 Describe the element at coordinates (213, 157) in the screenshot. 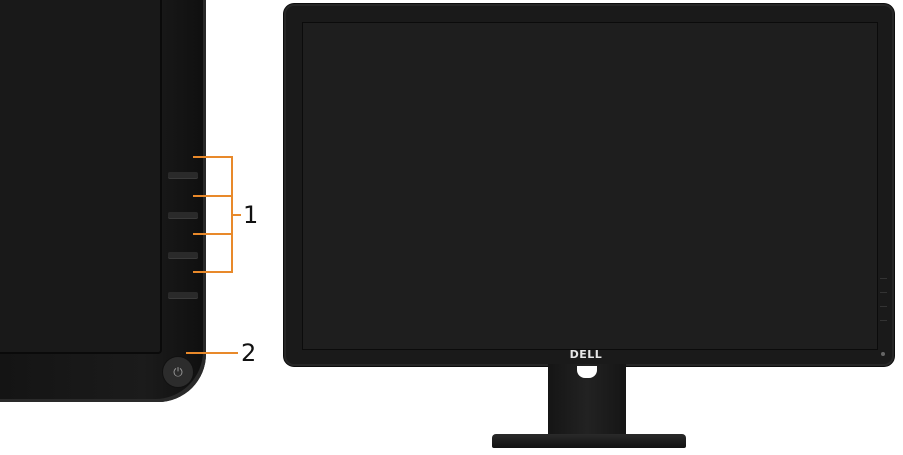

I see `callout-1-line-top` at that location.